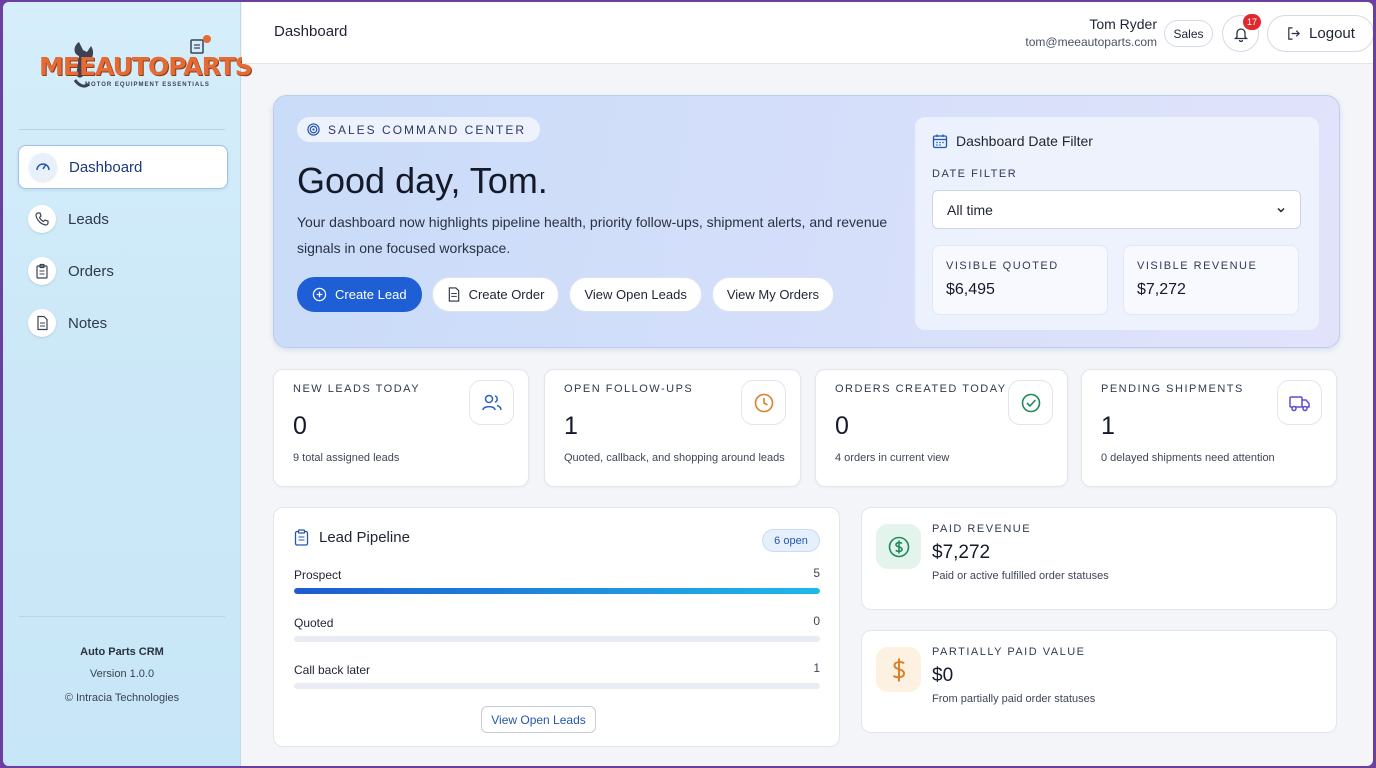 The height and width of the screenshot is (768, 1376). I want to click on sidebar-item-label: Dashboard, so click(106, 167).